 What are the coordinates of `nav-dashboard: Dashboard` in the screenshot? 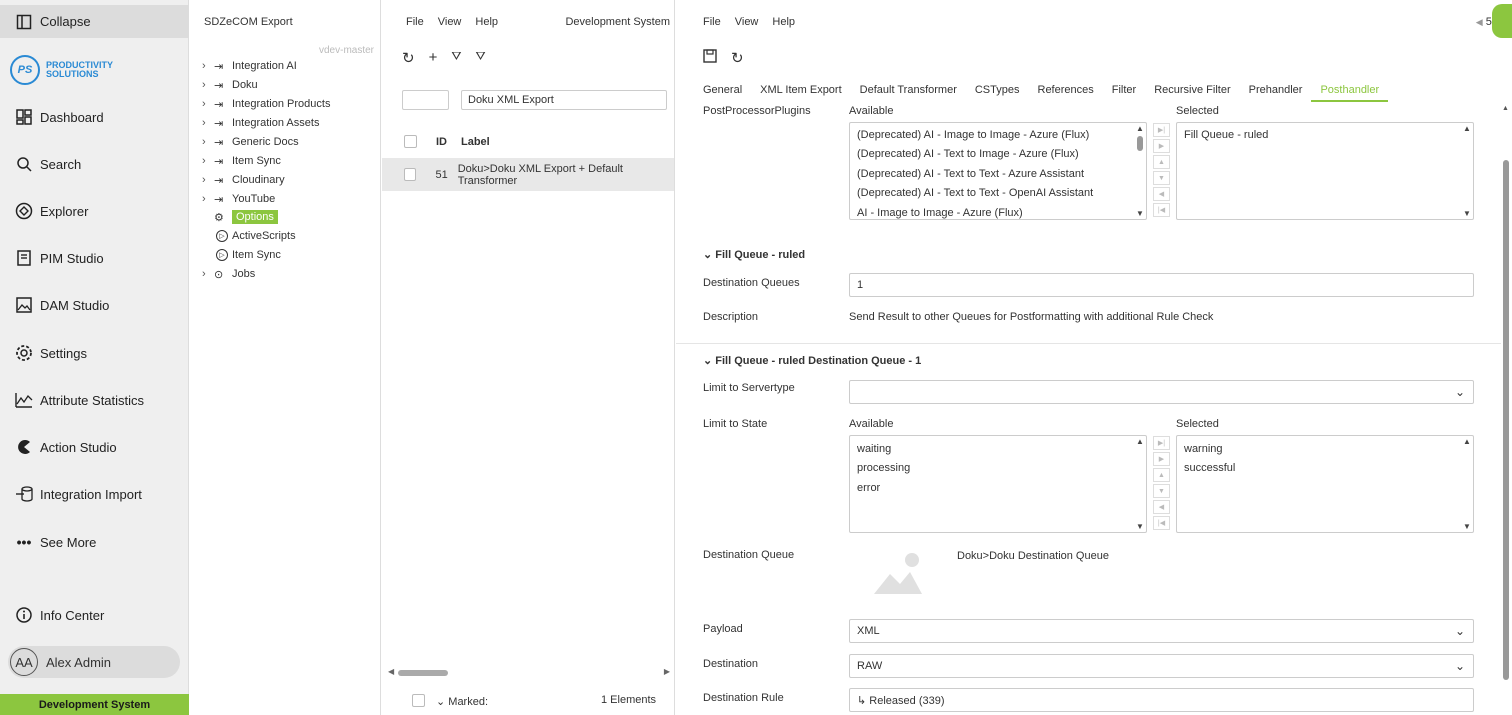 It's located at (94, 117).